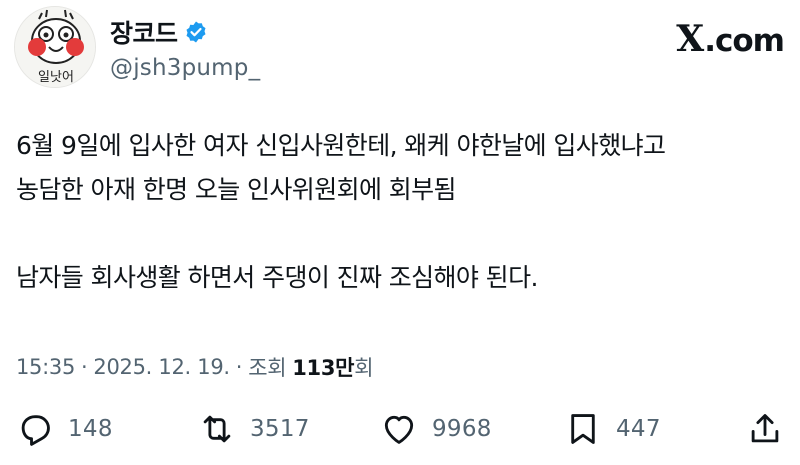  I want to click on views-suffix: 회, so click(364, 368).